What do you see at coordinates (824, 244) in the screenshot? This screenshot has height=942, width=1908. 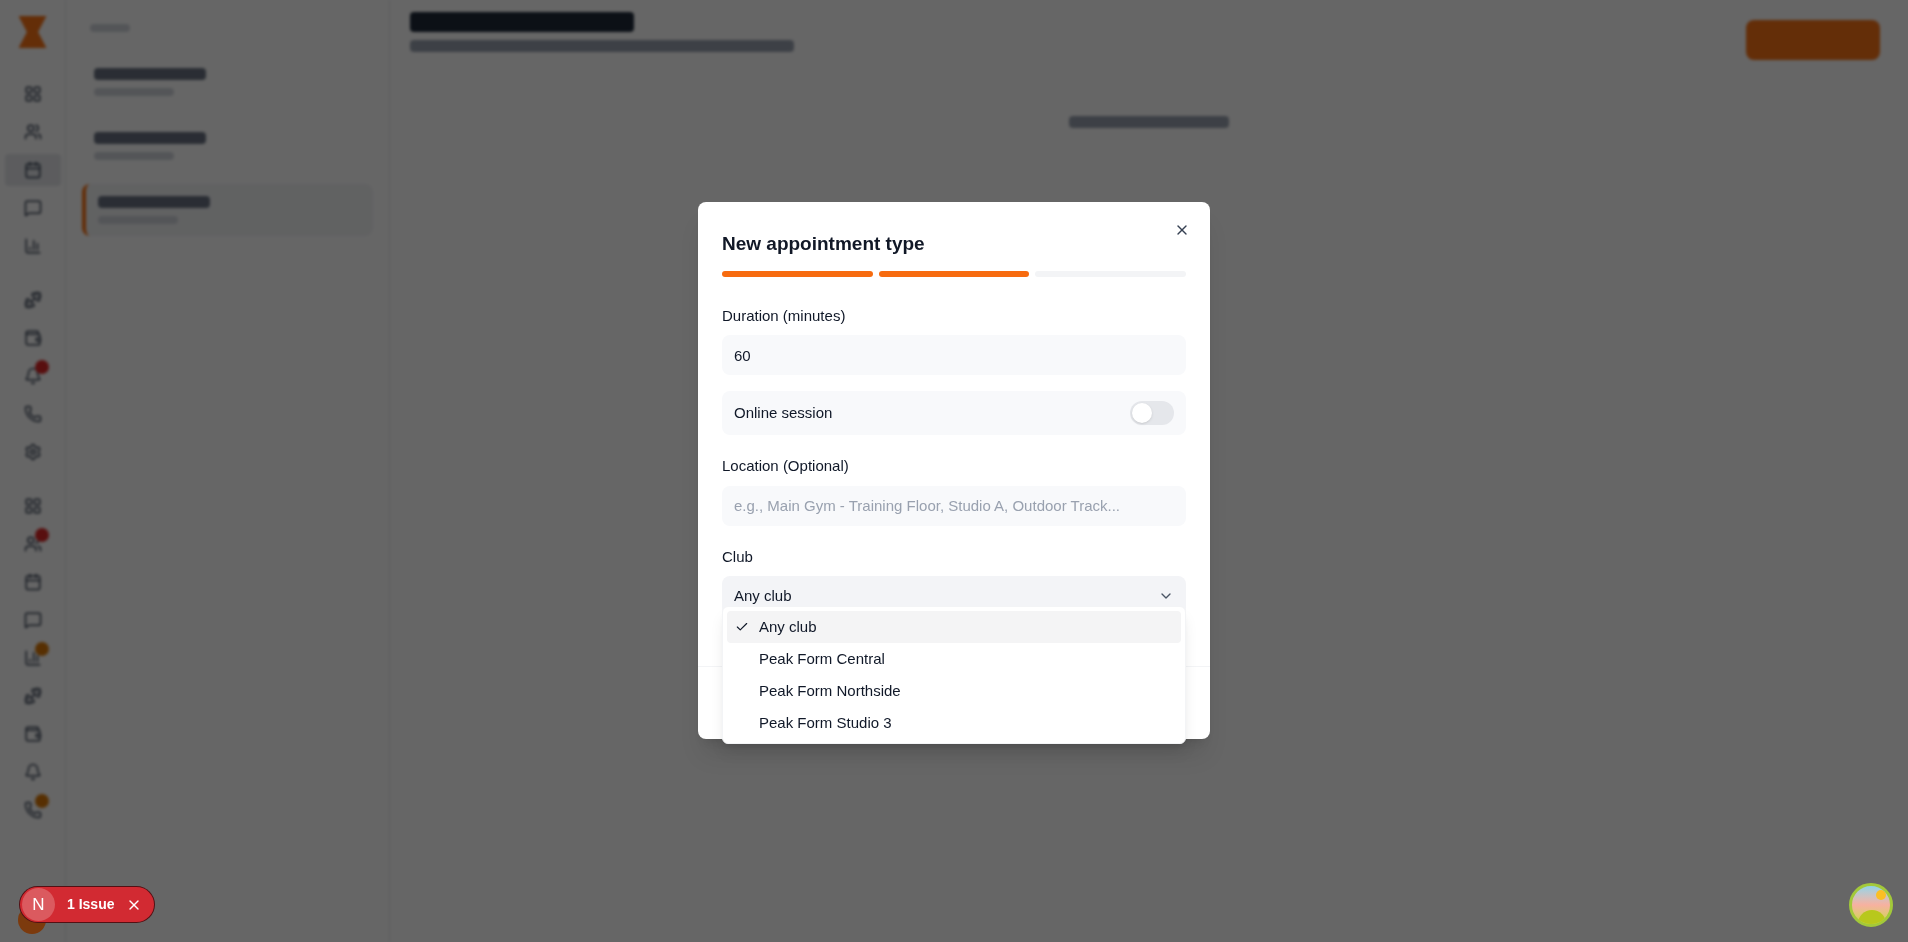 I see `dialog-title: New appointment type` at bounding box center [824, 244].